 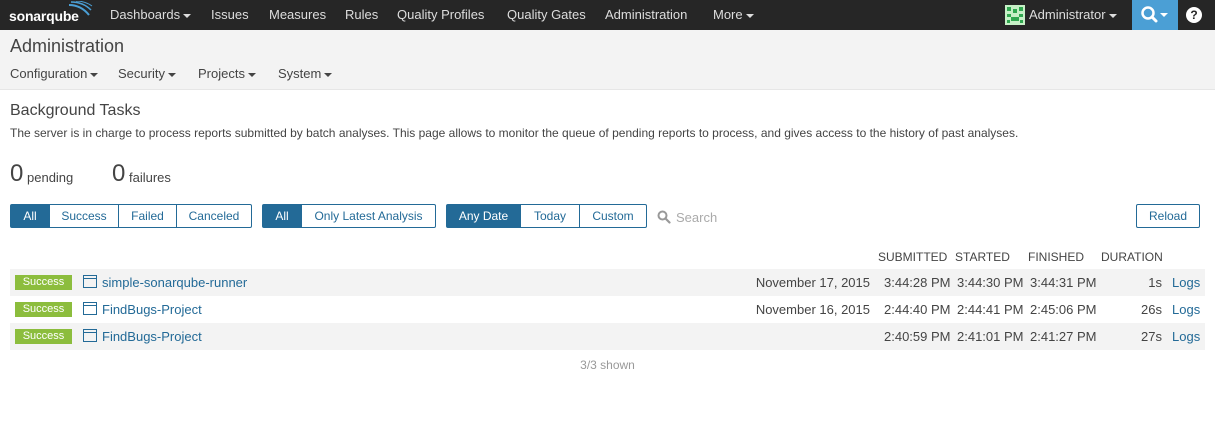 What do you see at coordinates (174, 282) in the screenshot?
I see `project-link: simple-sonarqube-runner` at bounding box center [174, 282].